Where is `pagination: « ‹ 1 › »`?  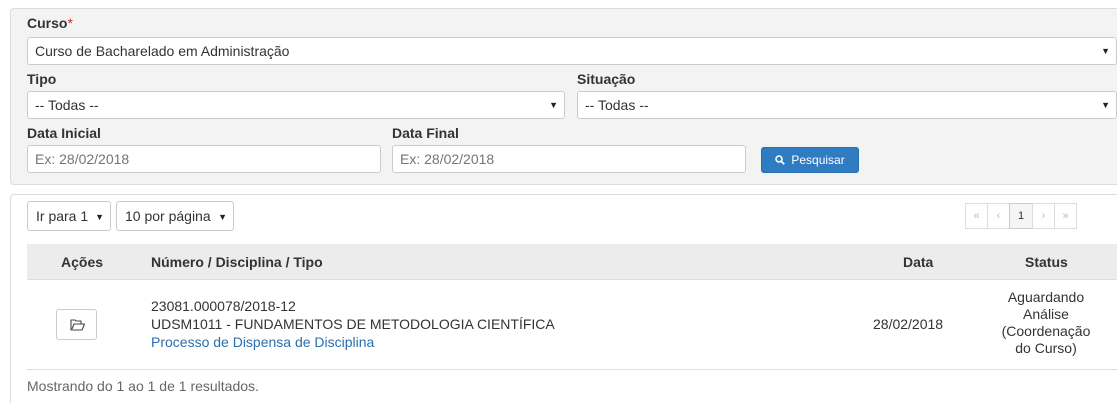
pagination: « ‹ 1 › » is located at coordinates (1021, 216).